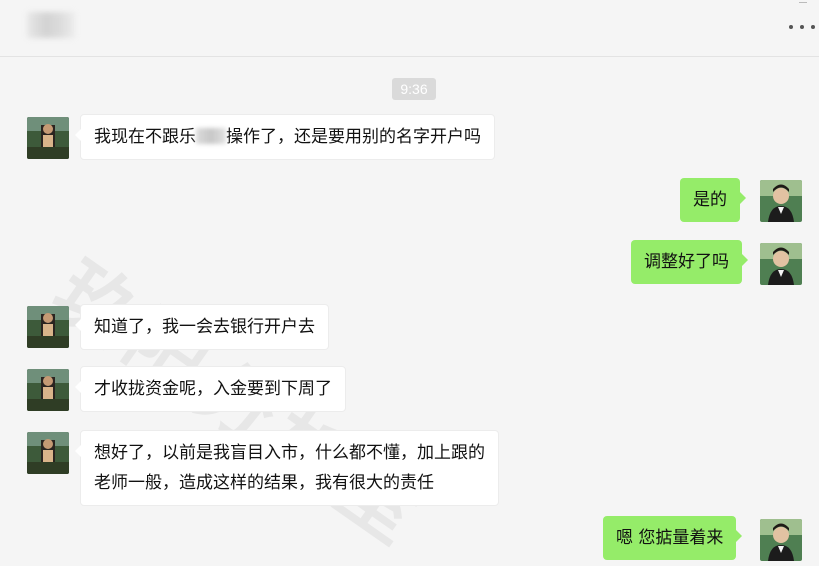 The width and height of the screenshot is (819, 566). I want to click on message-text: 是的, so click(710, 200).